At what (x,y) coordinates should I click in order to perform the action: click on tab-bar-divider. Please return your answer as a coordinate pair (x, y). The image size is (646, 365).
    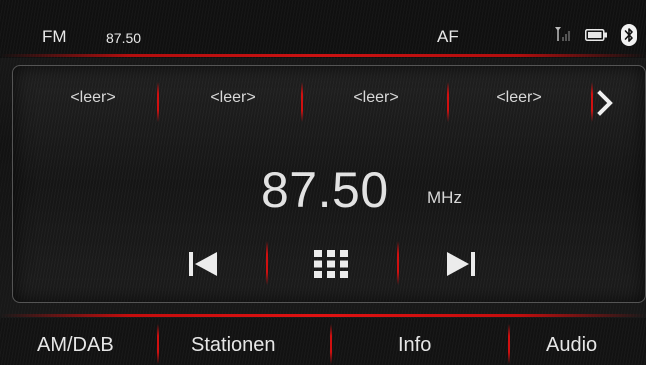
    Looking at the image, I should click on (323, 315).